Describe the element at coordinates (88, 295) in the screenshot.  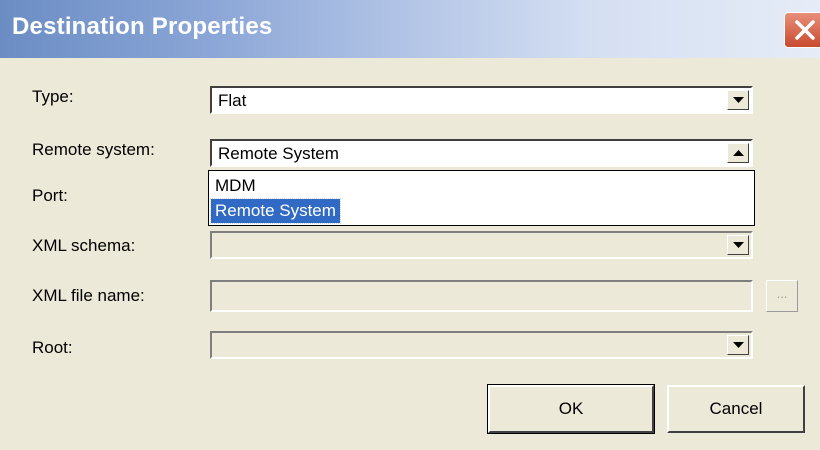
I see `xml-file-name-label: XML file name:` at that location.